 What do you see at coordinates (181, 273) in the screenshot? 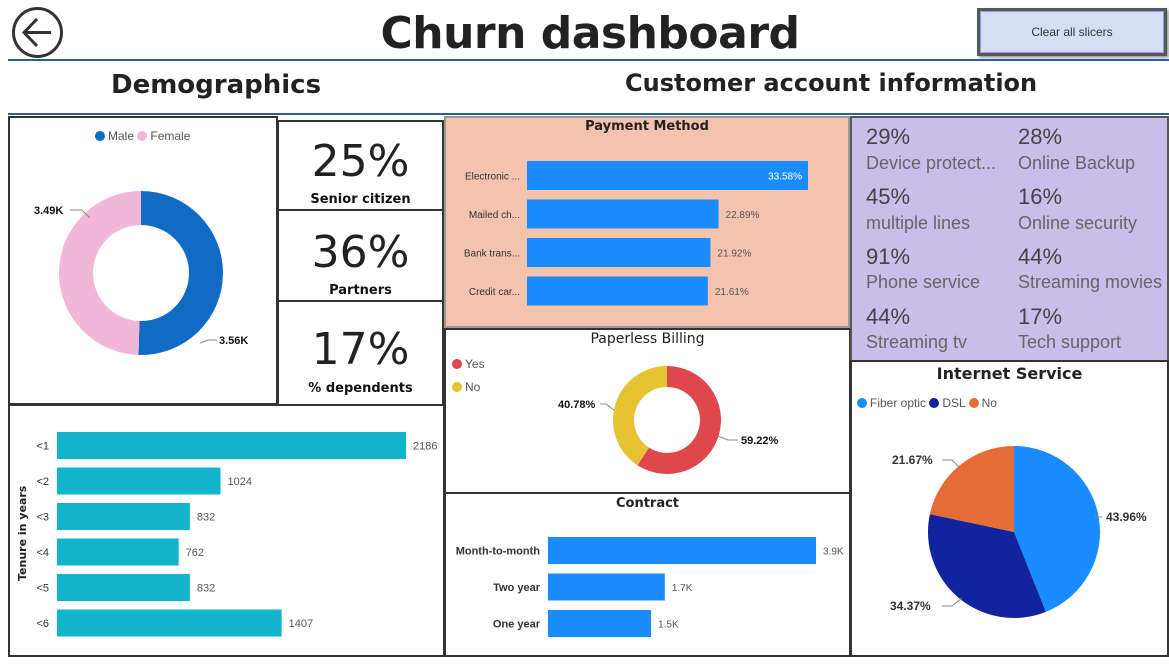
I see `slice-male` at bounding box center [181, 273].